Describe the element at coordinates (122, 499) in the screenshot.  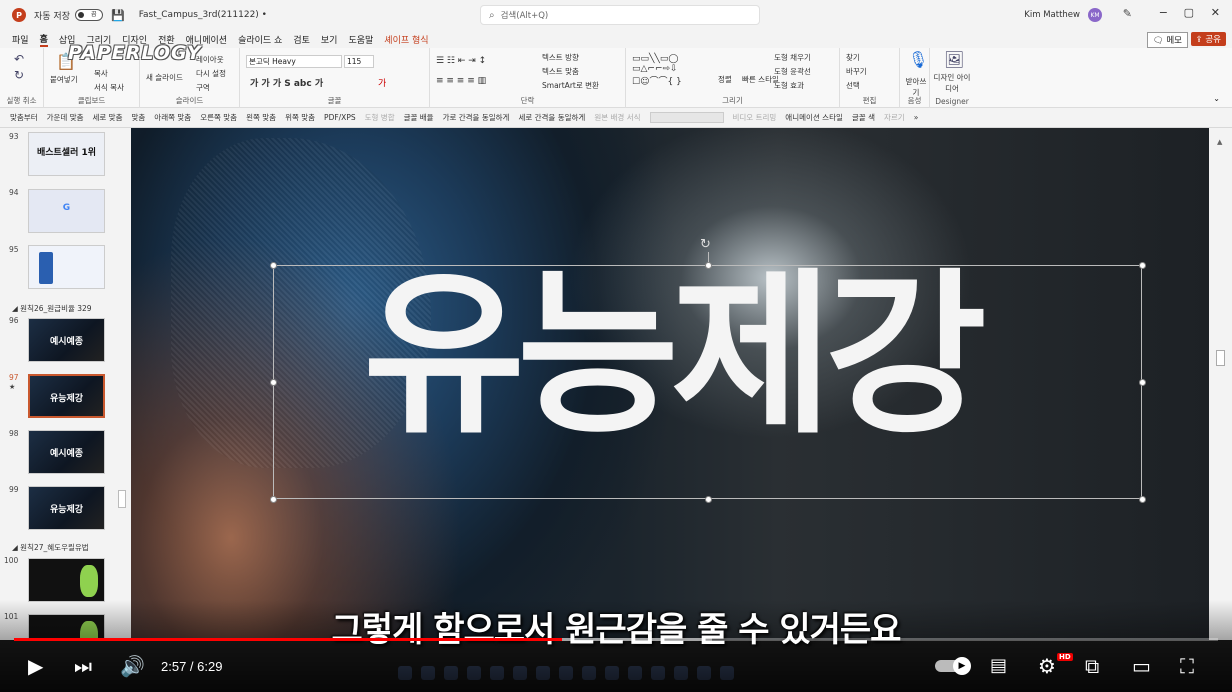
I see `thumbnail-scrollbar-thumb` at that location.